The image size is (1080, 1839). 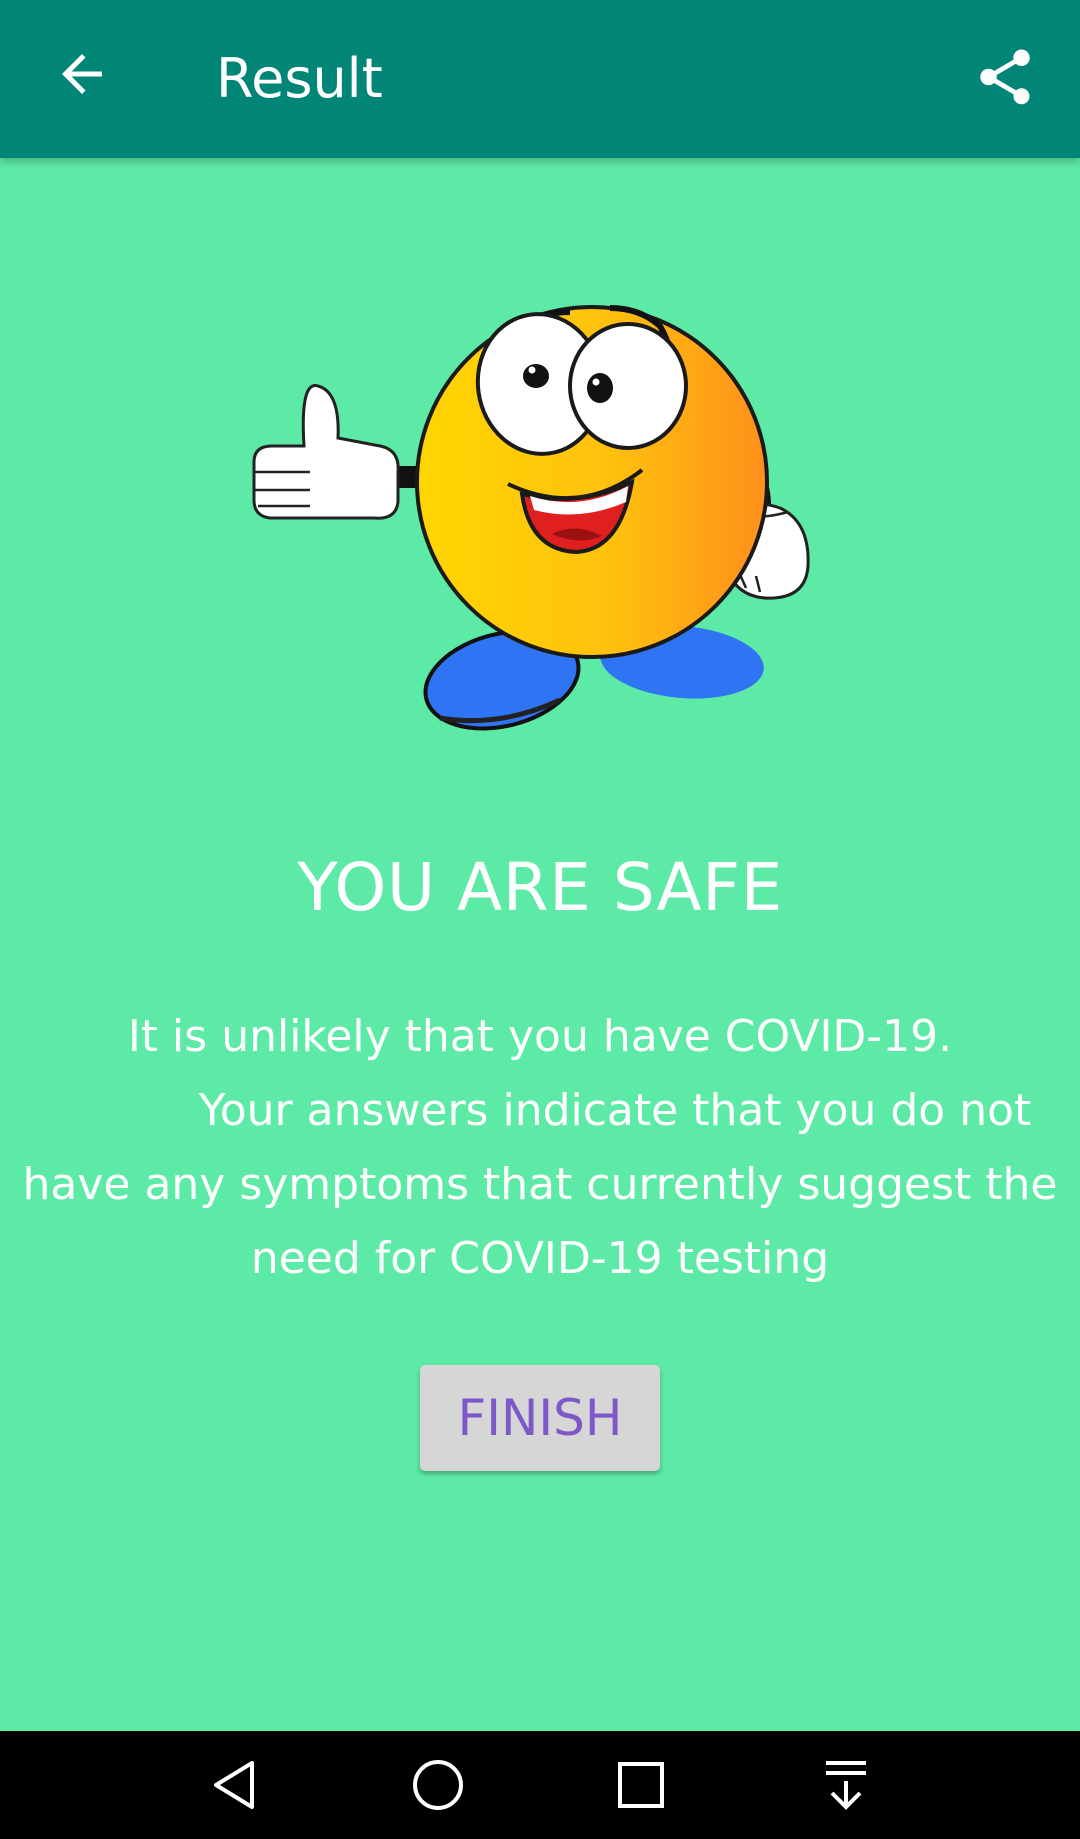 I want to click on thumbs-up-smiley-mascot, so click(x=531, y=518).